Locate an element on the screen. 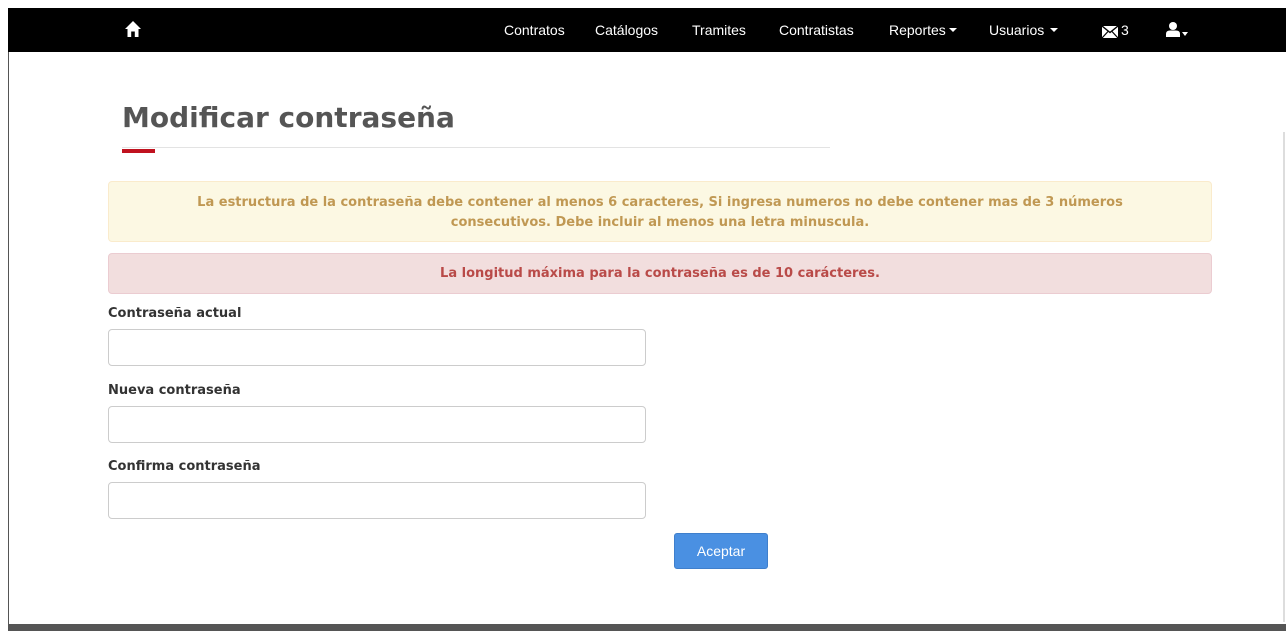 The image size is (1286, 631). title-accent-bar is located at coordinates (138, 151).